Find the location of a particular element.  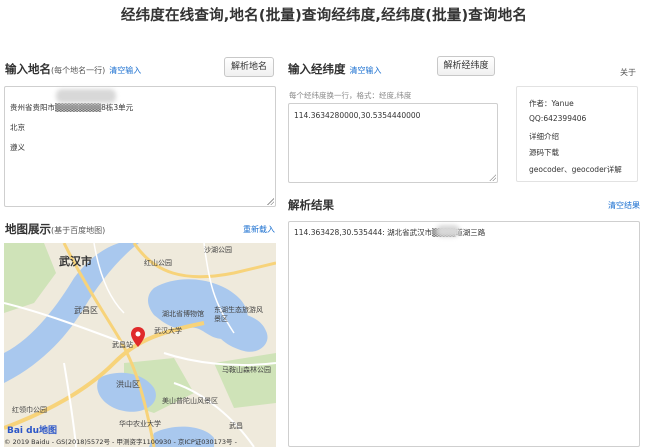

baidu-logo: Bai du地图 is located at coordinates (32, 431).